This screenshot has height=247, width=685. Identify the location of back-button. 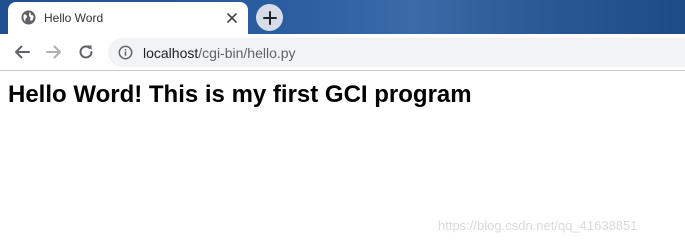
(22, 52).